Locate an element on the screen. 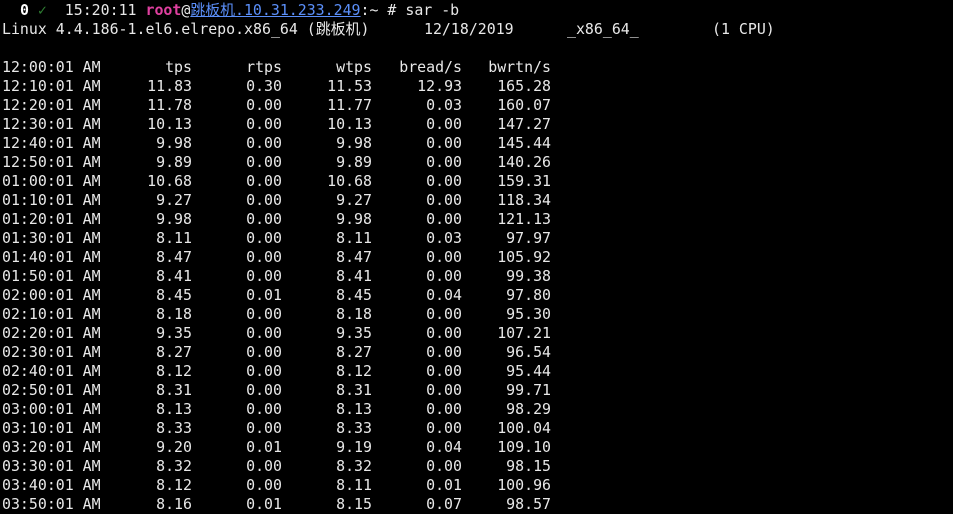 This screenshot has width=953, height=514. cell-time: 03:30:01 AM is located at coordinates (51, 466).